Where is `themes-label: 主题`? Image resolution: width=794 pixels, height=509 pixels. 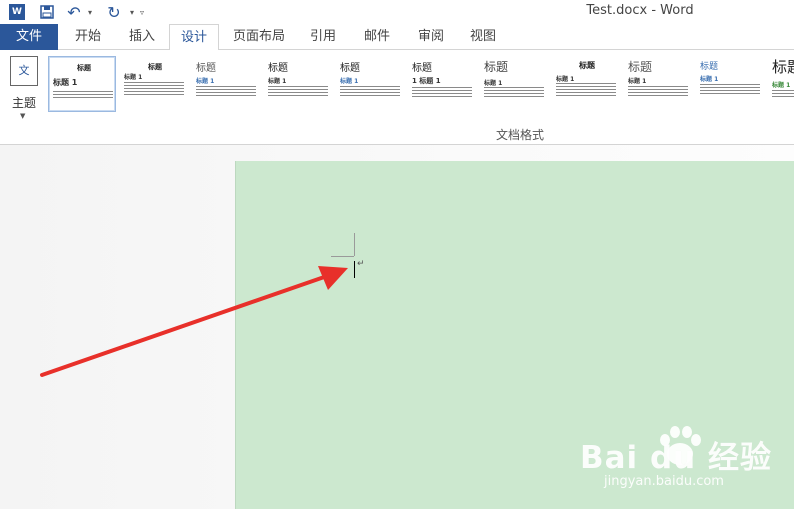 themes-label: 主题 is located at coordinates (23, 103).